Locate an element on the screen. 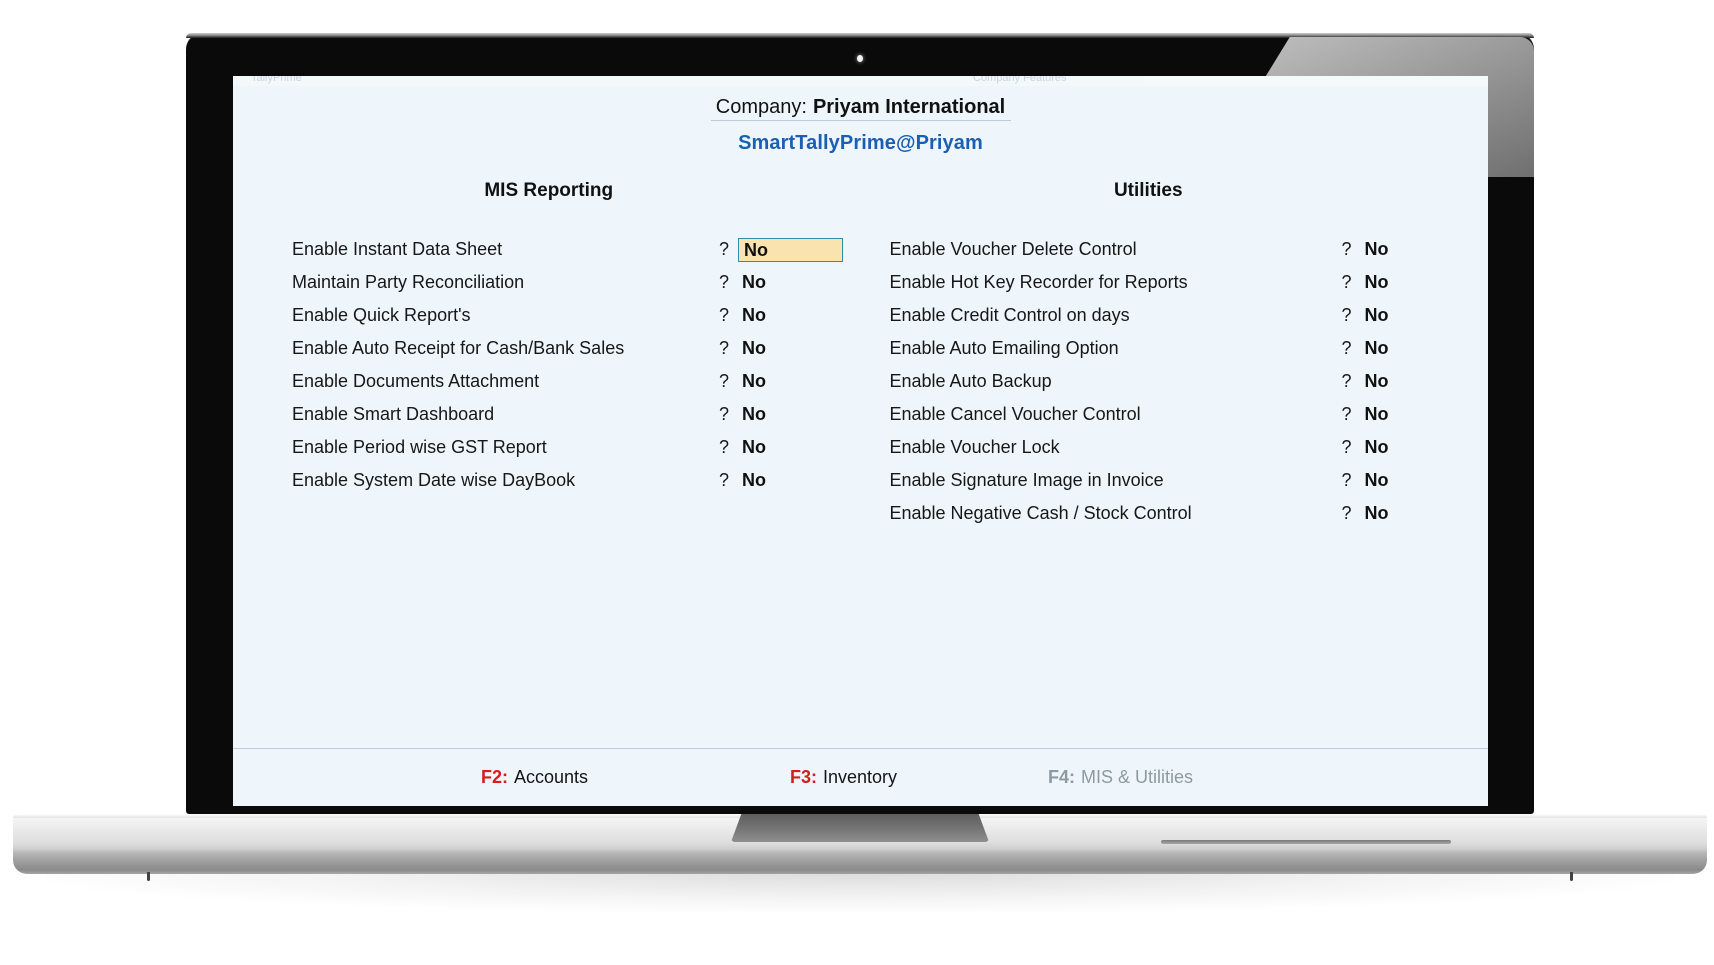 This screenshot has height=965, width=1714. mis-reporting-heading: MIS Reporting is located at coordinates (549, 190).